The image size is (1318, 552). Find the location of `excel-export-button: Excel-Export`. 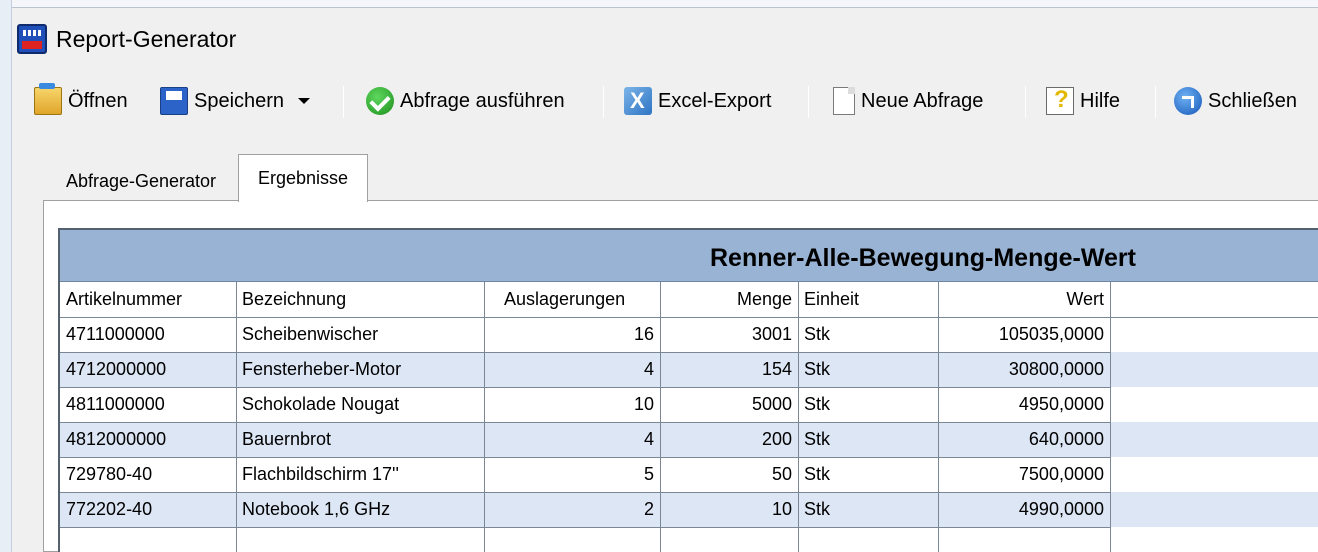

excel-export-button: Excel-Export is located at coordinates (697, 101).